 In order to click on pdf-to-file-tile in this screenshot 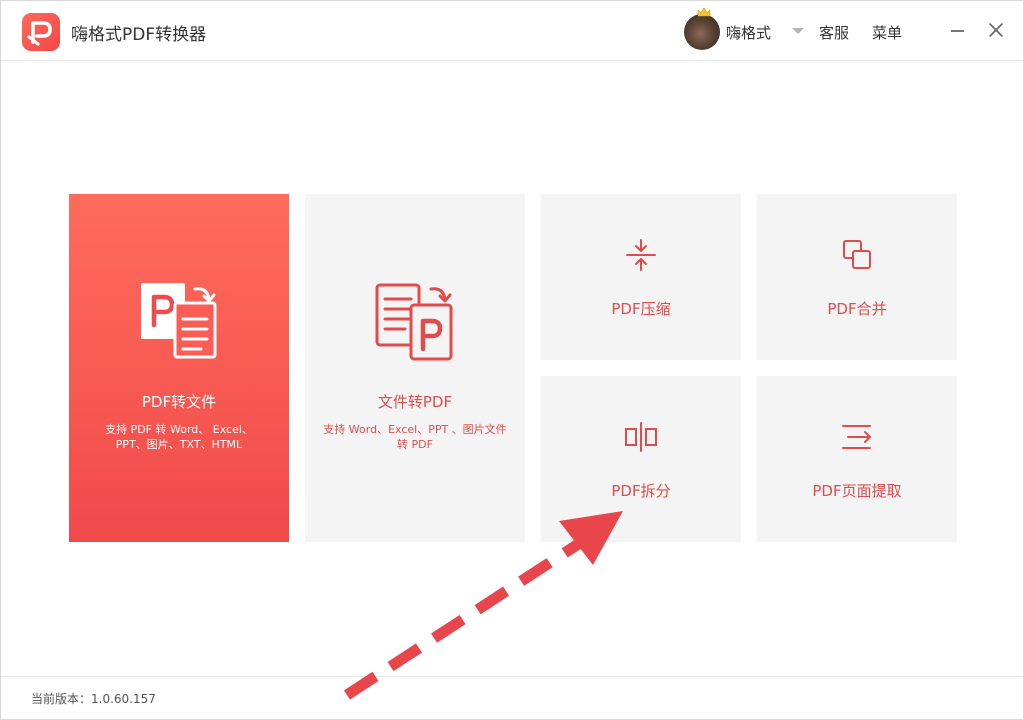, I will do `click(179, 368)`.